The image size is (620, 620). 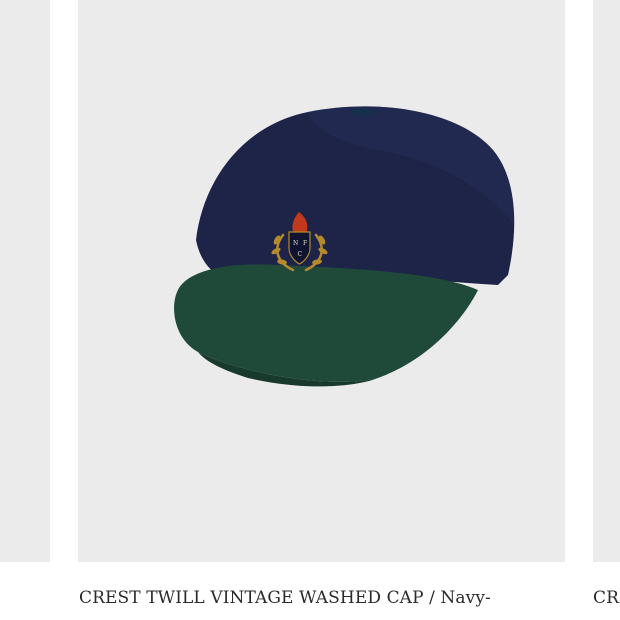 I want to click on product-title-link: CREST TWILL VINTAGE WASHED CAP / Navy-, so click(x=285, y=598).